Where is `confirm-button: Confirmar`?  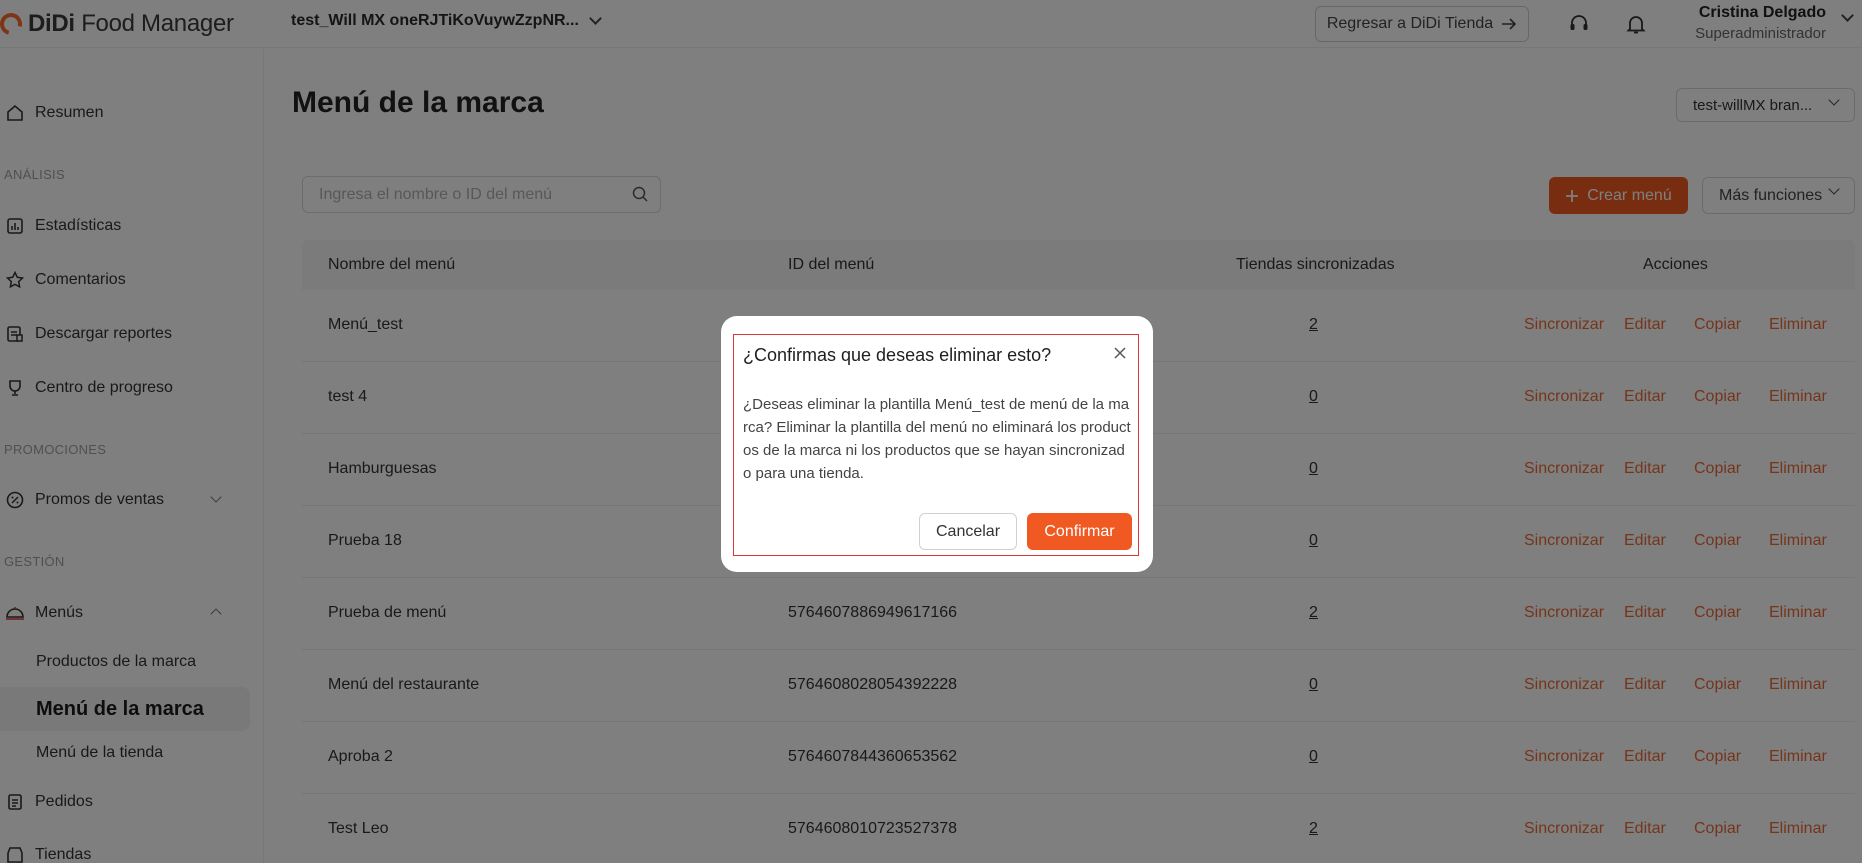 confirm-button: Confirmar is located at coordinates (1079, 531).